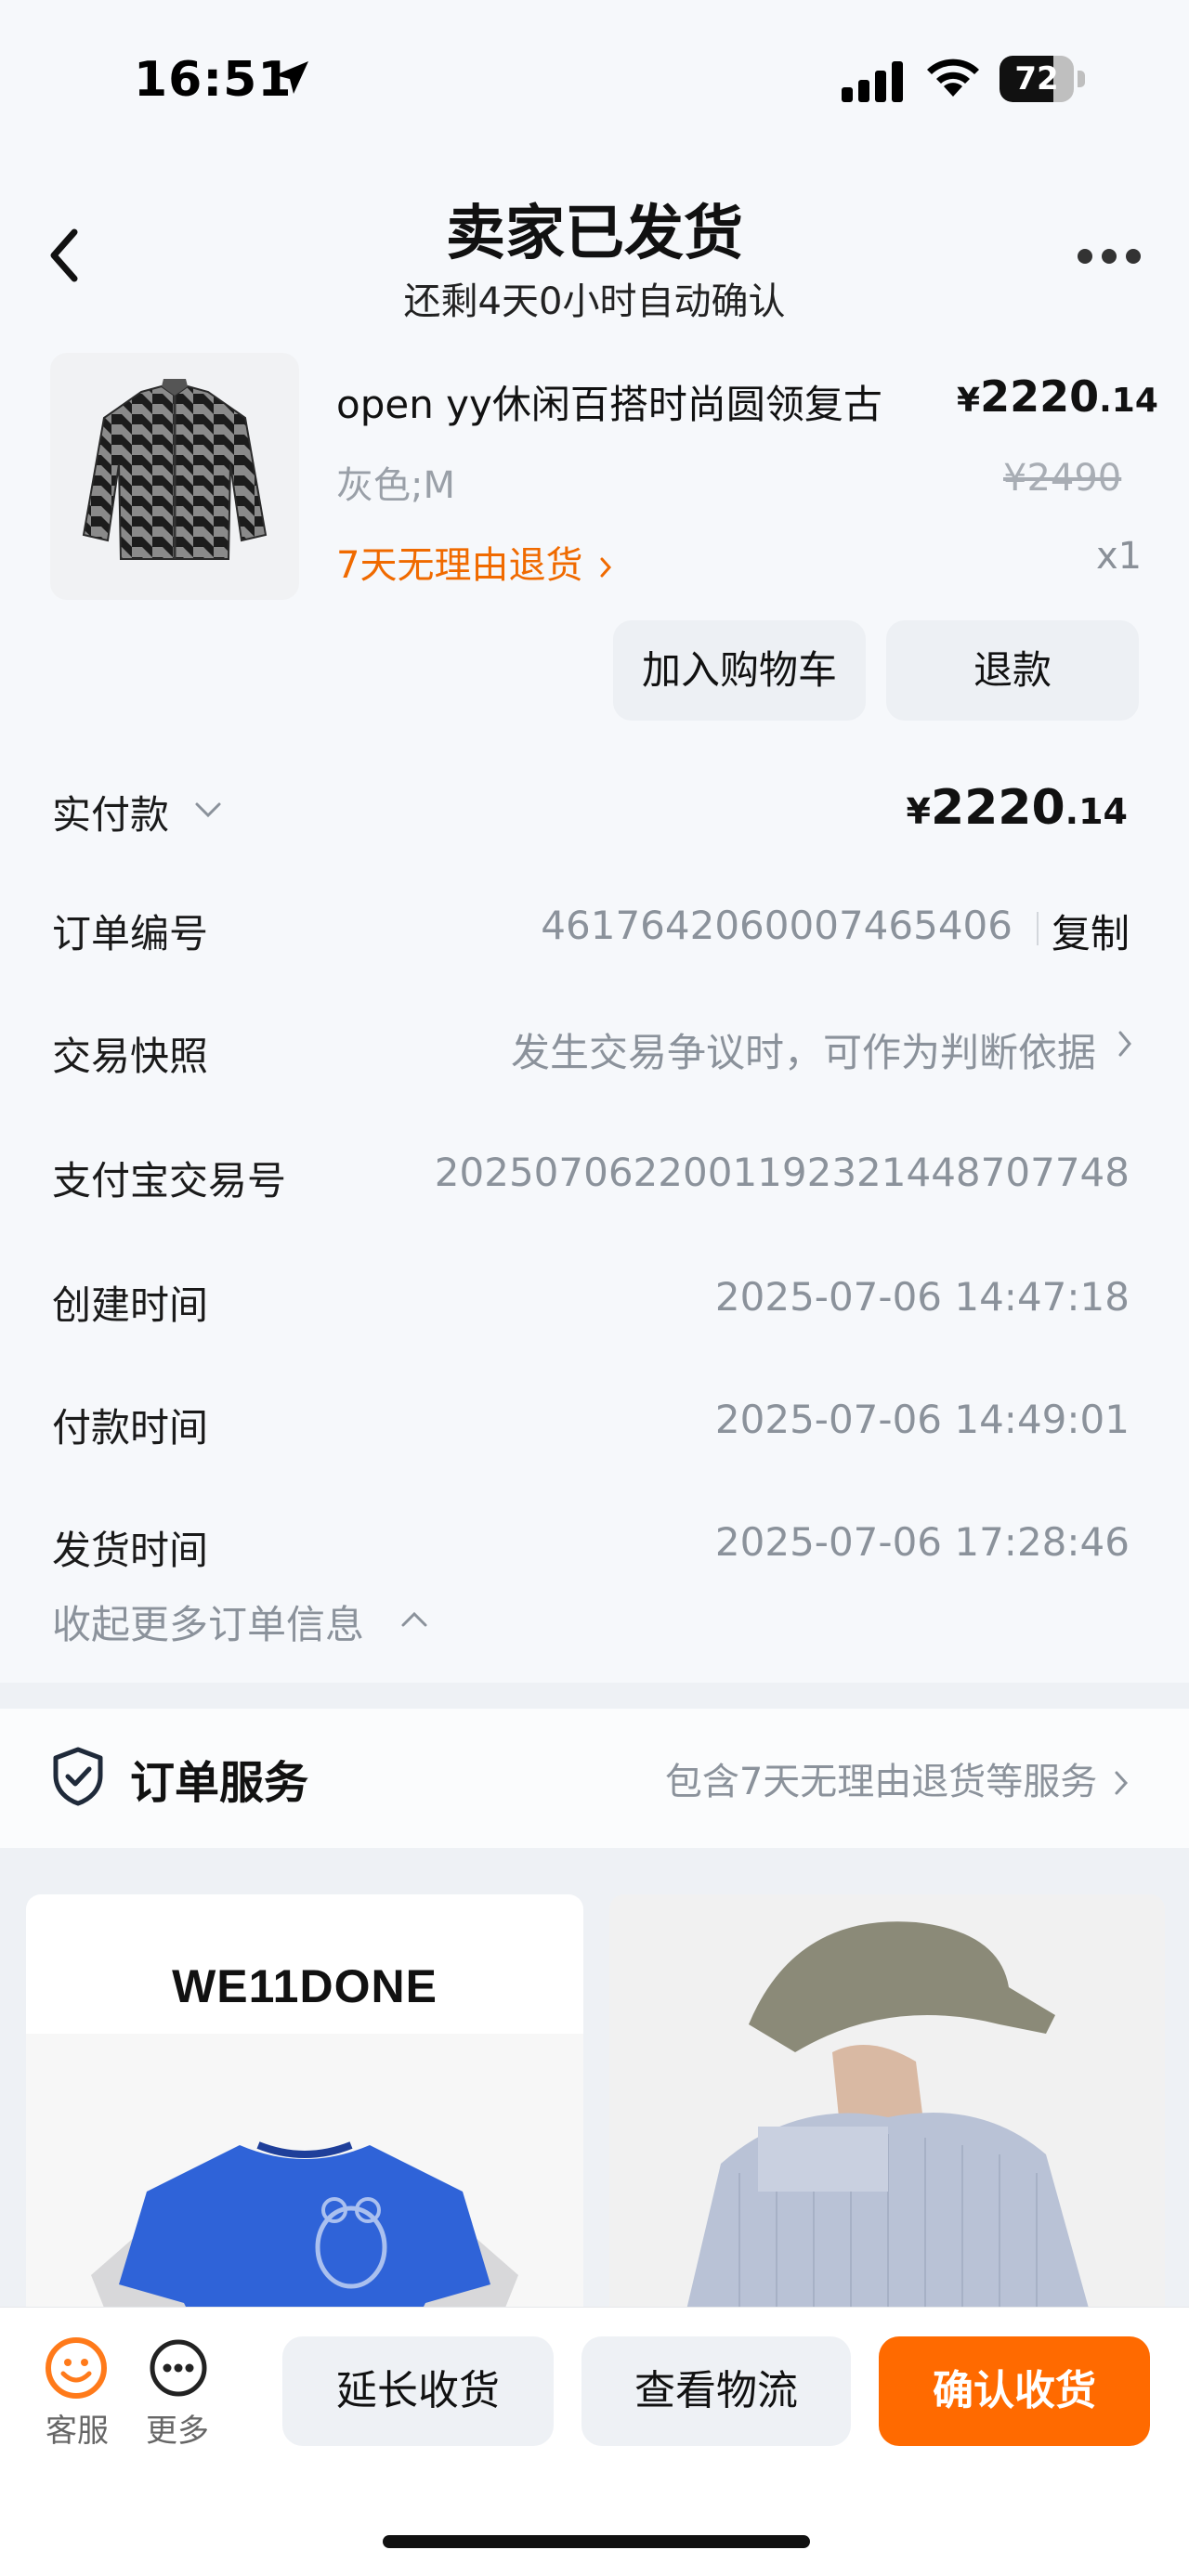 This screenshot has height=2576, width=1189. I want to click on more-label: 更多, so click(177, 2428).